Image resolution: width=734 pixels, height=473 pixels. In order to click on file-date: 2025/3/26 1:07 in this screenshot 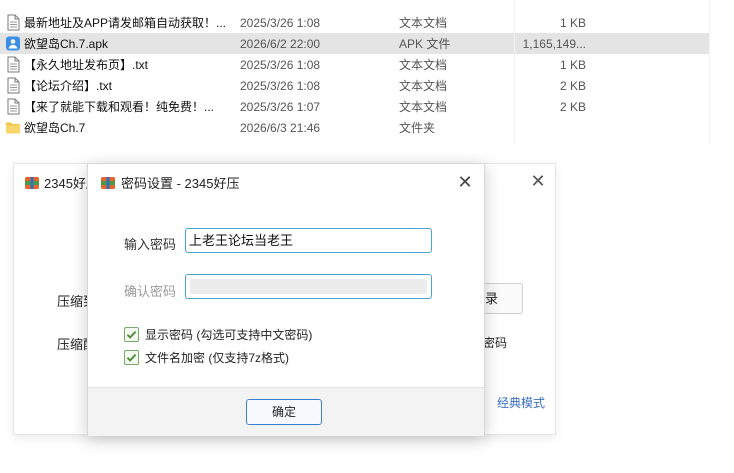, I will do `click(280, 107)`.